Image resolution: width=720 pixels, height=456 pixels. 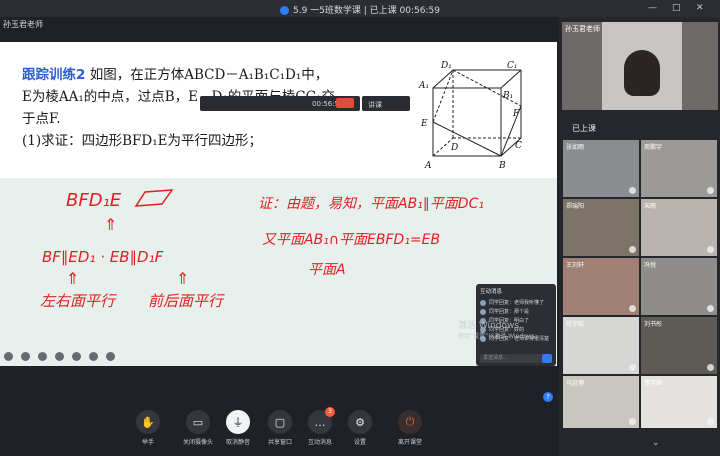 What do you see at coordinates (584, 128) in the screenshot?
I see `class-status: 已上课` at bounding box center [584, 128].